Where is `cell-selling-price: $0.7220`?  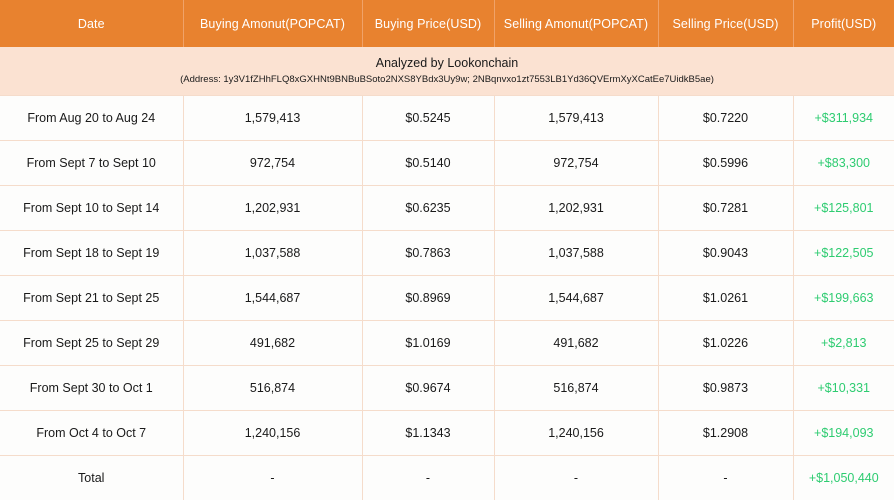
cell-selling-price: $0.7220 is located at coordinates (726, 118).